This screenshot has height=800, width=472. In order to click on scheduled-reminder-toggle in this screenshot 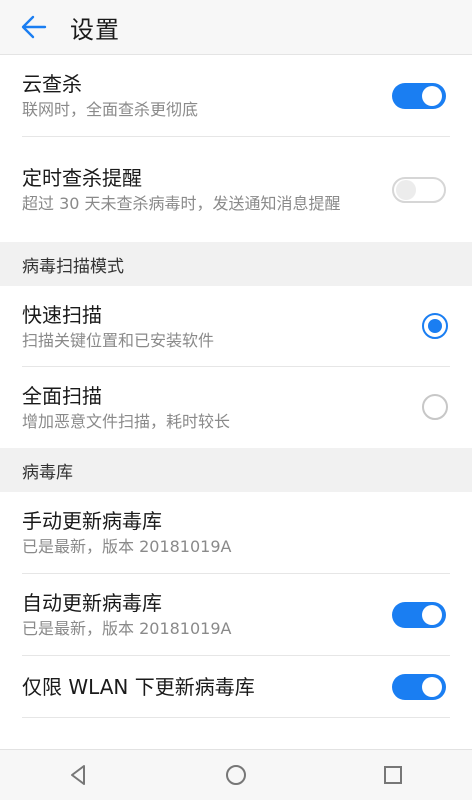, I will do `click(419, 190)`.